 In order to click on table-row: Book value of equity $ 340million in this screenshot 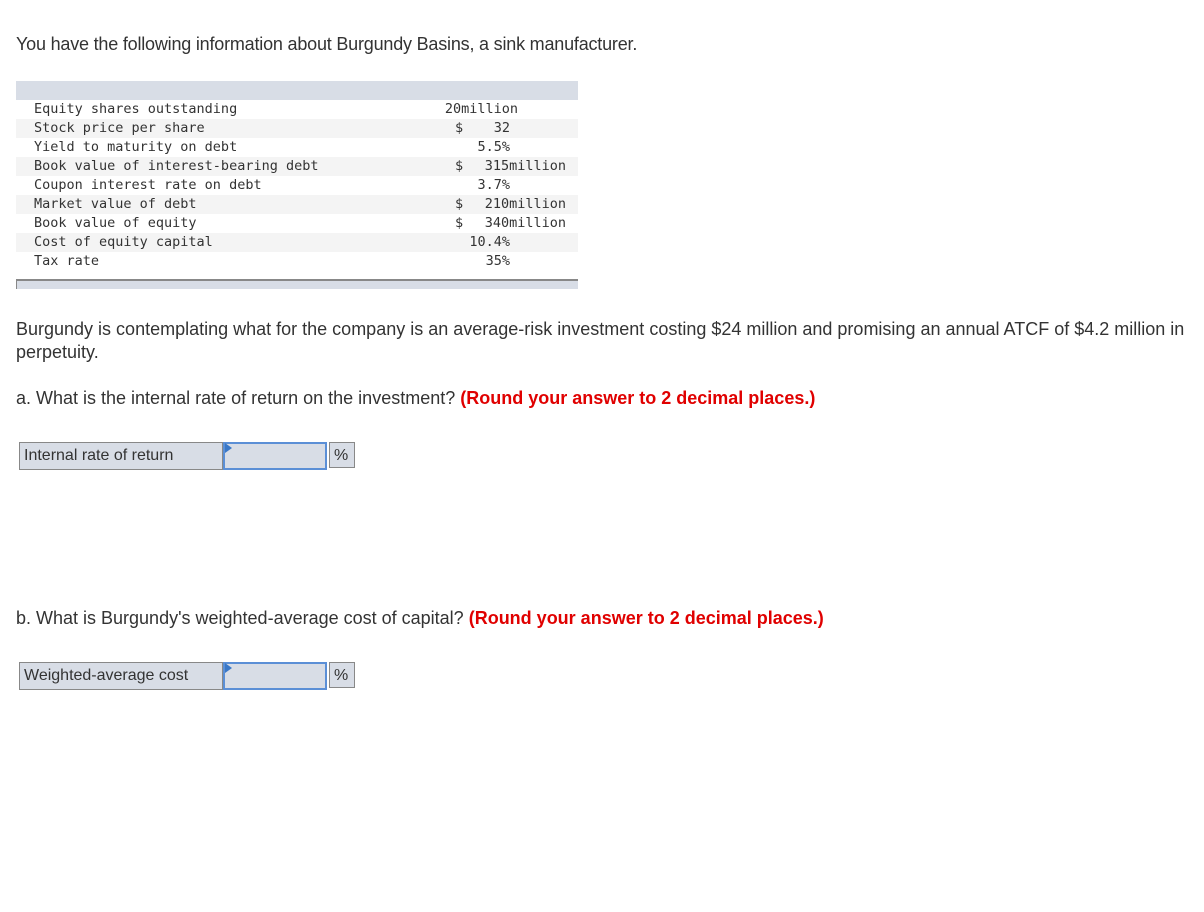, I will do `click(297, 223)`.